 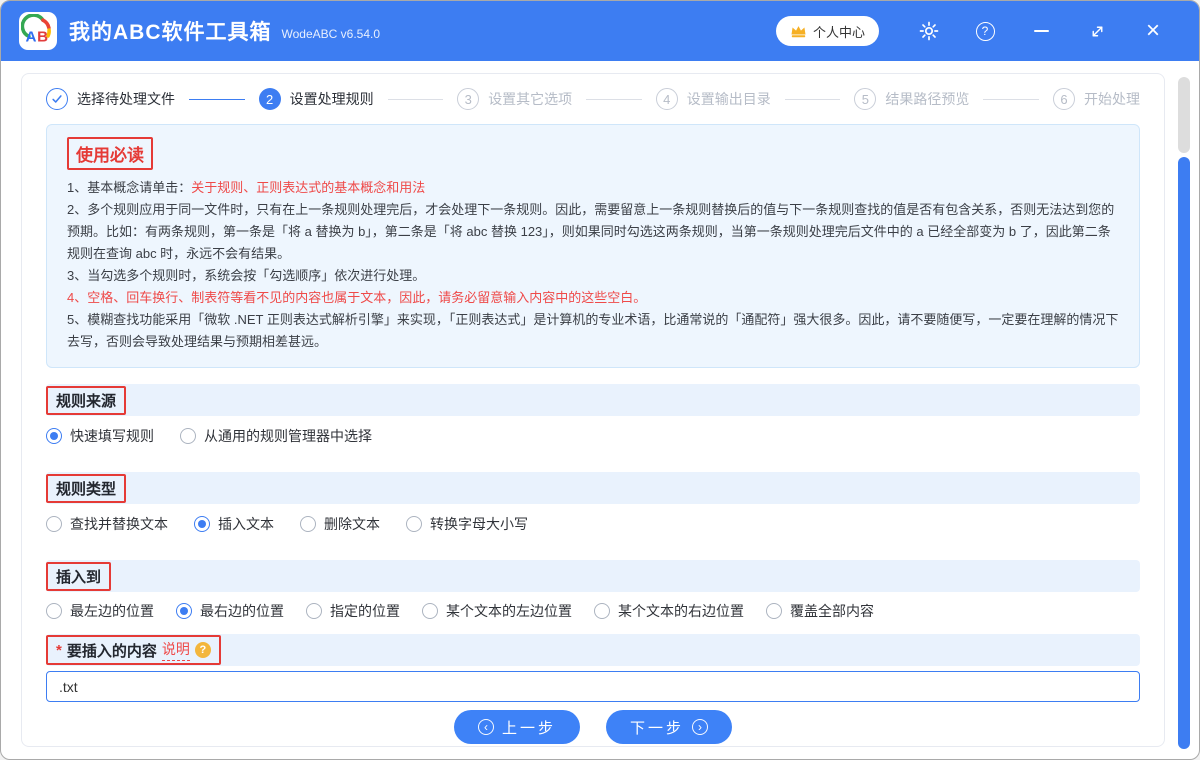 What do you see at coordinates (1184, 453) in the screenshot?
I see `scrollbar-thumb` at bounding box center [1184, 453].